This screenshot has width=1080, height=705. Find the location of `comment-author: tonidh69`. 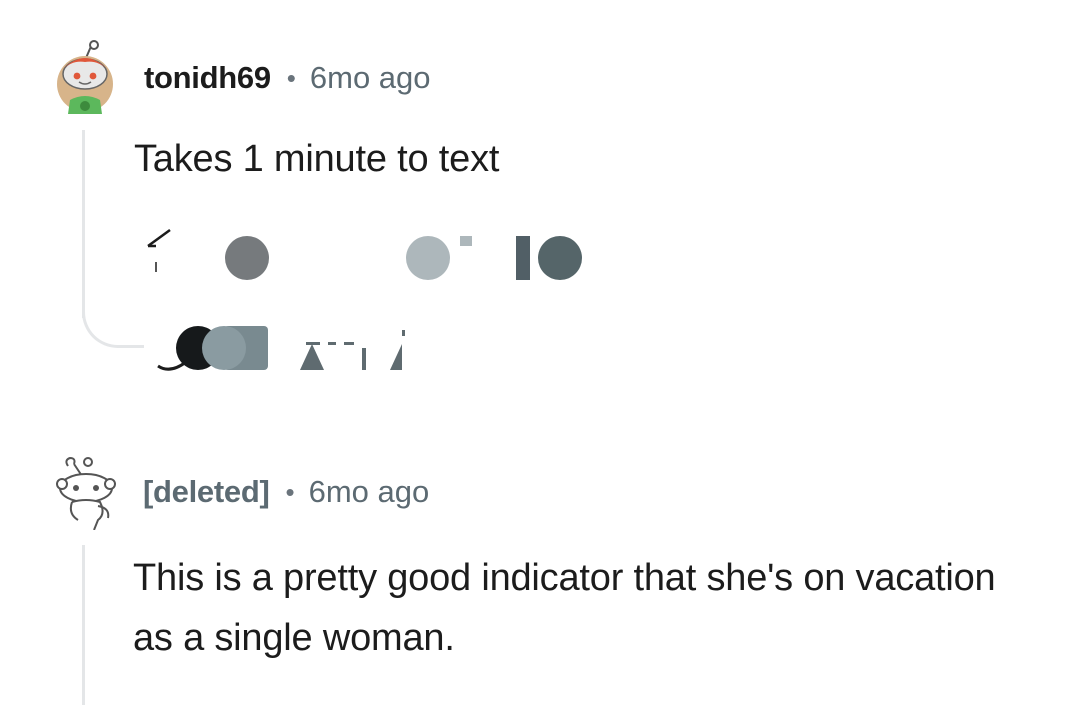

comment-author: tonidh69 is located at coordinates (207, 78).